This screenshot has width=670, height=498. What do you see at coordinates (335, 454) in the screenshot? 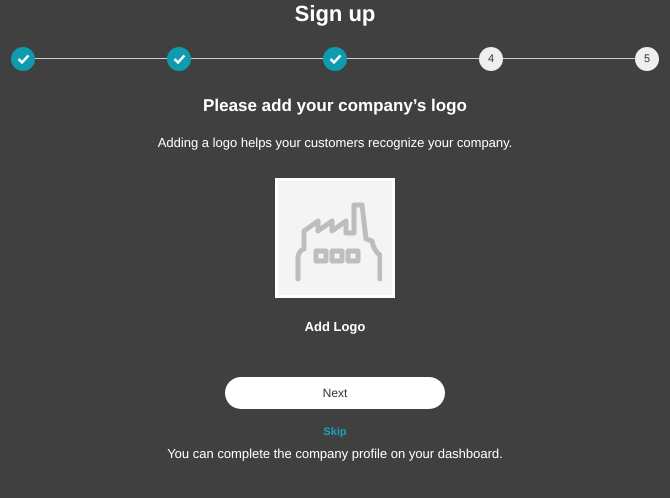
I see `footer-note: You can complete the company profile on your dashboard.` at bounding box center [335, 454].